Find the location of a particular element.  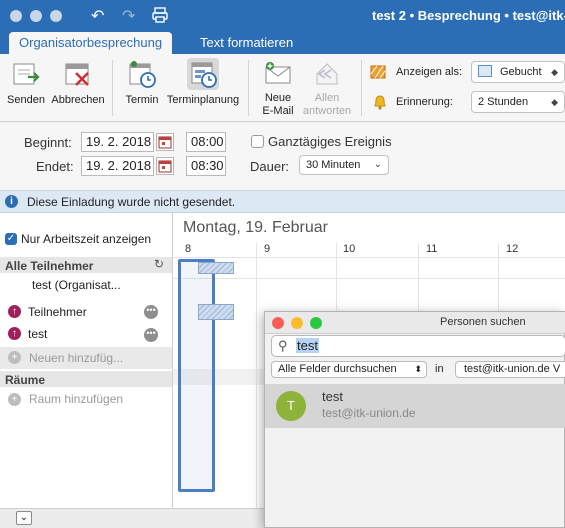

end-date-field: 19. 2. 2018 is located at coordinates (117, 166).